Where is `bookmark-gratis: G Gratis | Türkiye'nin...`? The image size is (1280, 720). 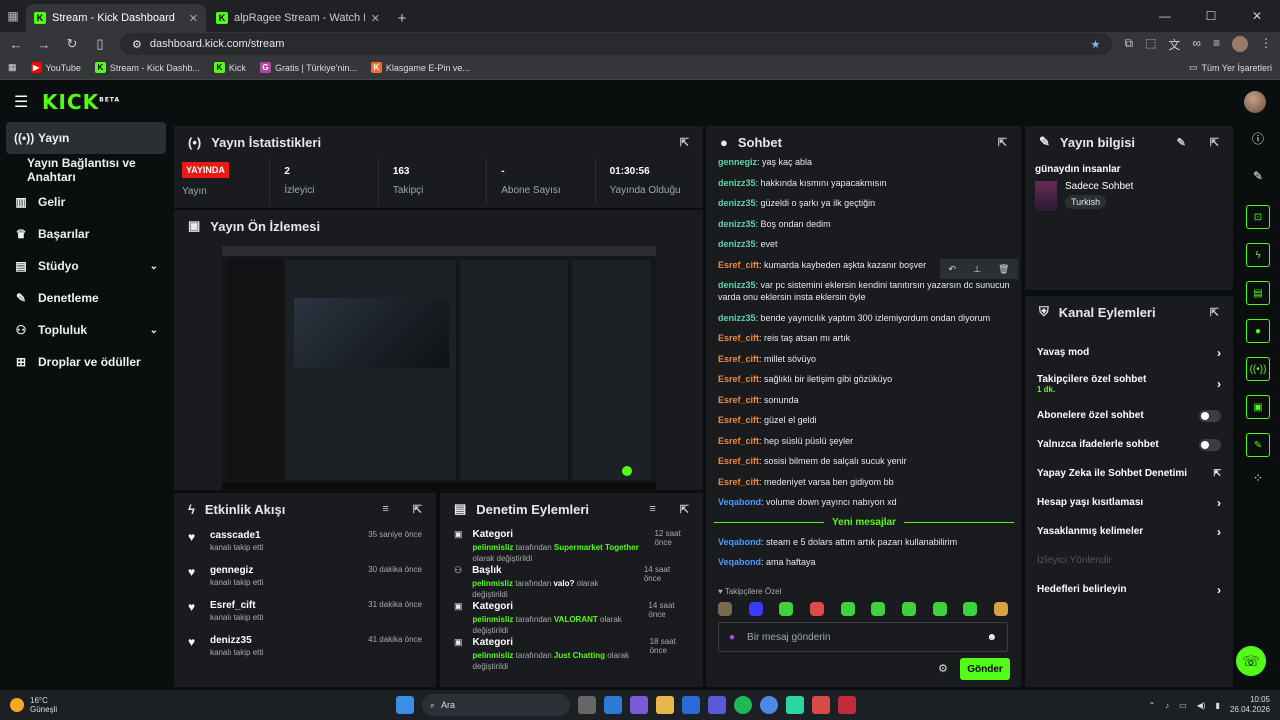
bookmark-gratis: G Gratis | Türkiye'nin... is located at coordinates (308, 67).